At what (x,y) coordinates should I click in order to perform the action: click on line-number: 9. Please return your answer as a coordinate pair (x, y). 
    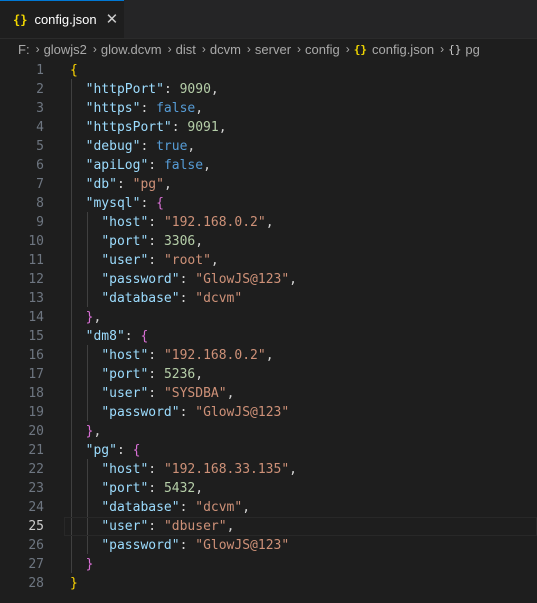
    Looking at the image, I should click on (40, 222).